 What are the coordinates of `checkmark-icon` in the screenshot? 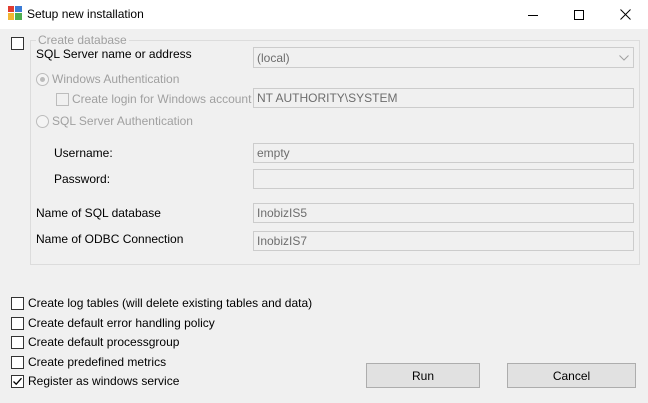 It's located at (17, 381).